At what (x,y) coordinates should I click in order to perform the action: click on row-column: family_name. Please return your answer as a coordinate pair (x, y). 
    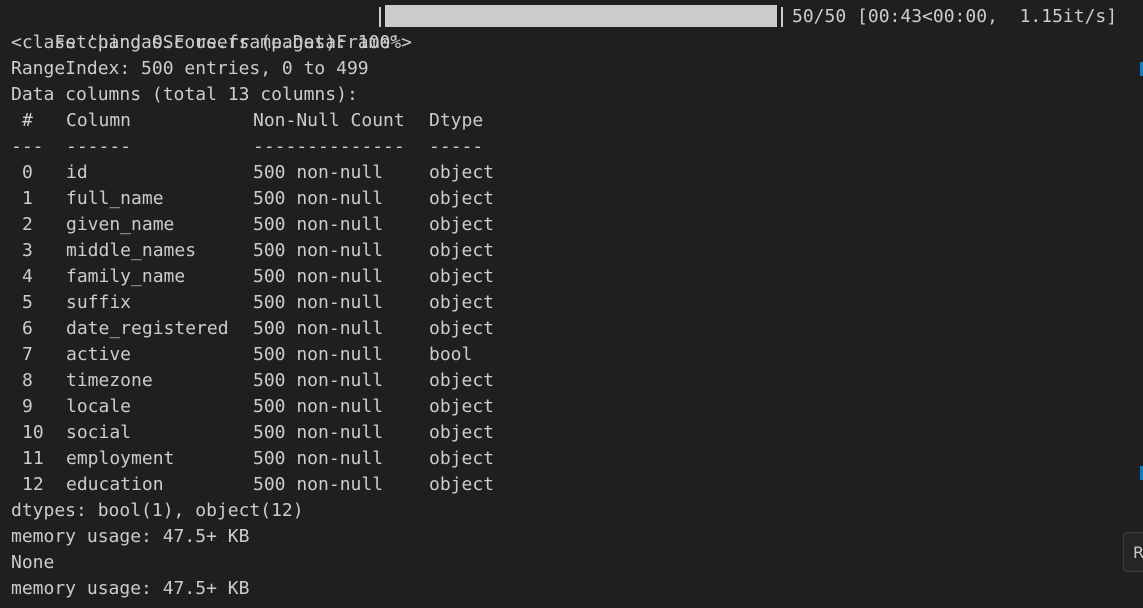
    Looking at the image, I should click on (126, 276).